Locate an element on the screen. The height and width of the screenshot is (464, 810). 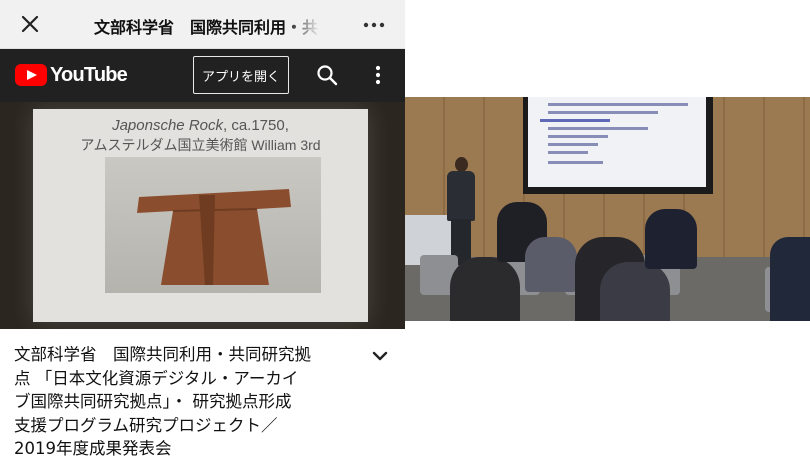
youtube-logo-text: YouTube is located at coordinates (89, 74).